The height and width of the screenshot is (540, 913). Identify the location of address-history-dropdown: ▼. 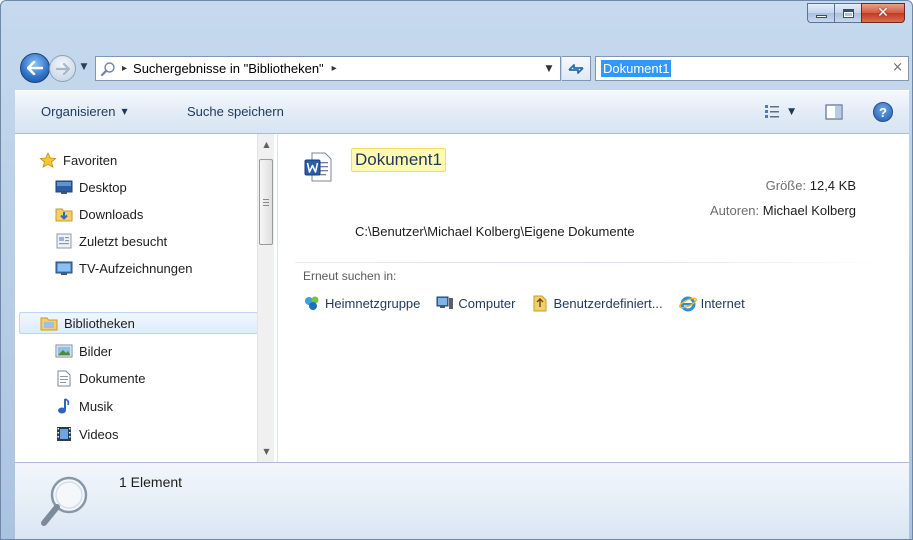
(549, 68).